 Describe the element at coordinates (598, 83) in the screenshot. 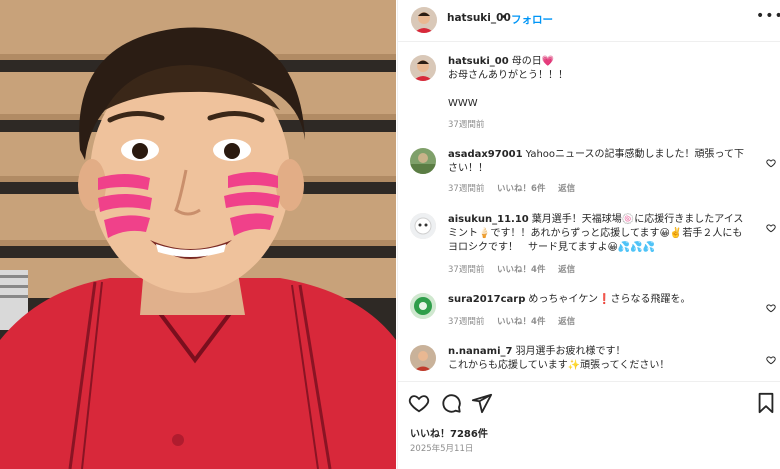

I see `caption-body: hatsuki_00 母の日💗 お母さんありがとう！！！ WWW` at that location.